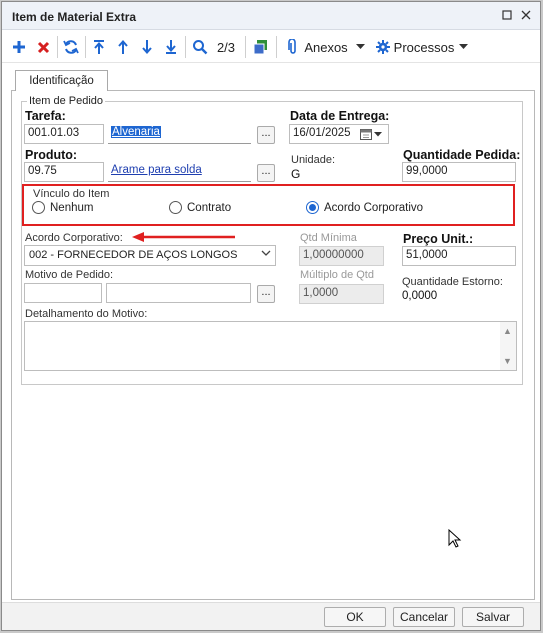  What do you see at coordinates (133, 255) in the screenshot?
I see `acordo-select-value: 002 - FORNECEDOR DE AÇOS LONGOS` at bounding box center [133, 255].